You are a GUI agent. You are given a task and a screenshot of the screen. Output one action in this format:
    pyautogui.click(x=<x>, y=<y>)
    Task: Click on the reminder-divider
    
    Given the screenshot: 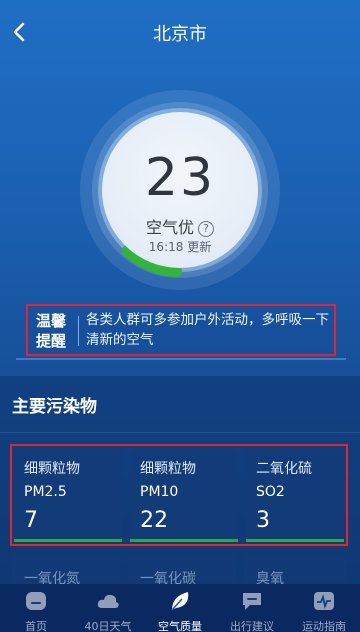 What is the action you would take?
    pyautogui.click(x=78, y=331)
    